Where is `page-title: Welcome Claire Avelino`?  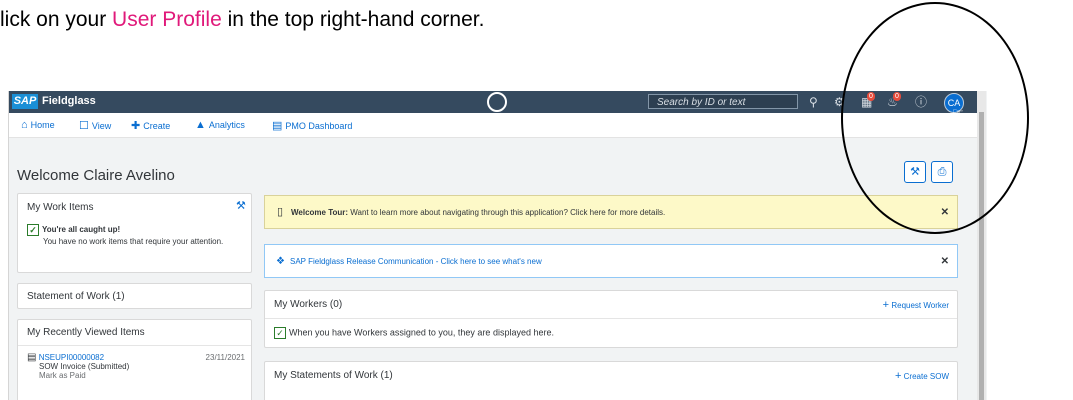 page-title: Welcome Claire Avelino is located at coordinates (96, 175).